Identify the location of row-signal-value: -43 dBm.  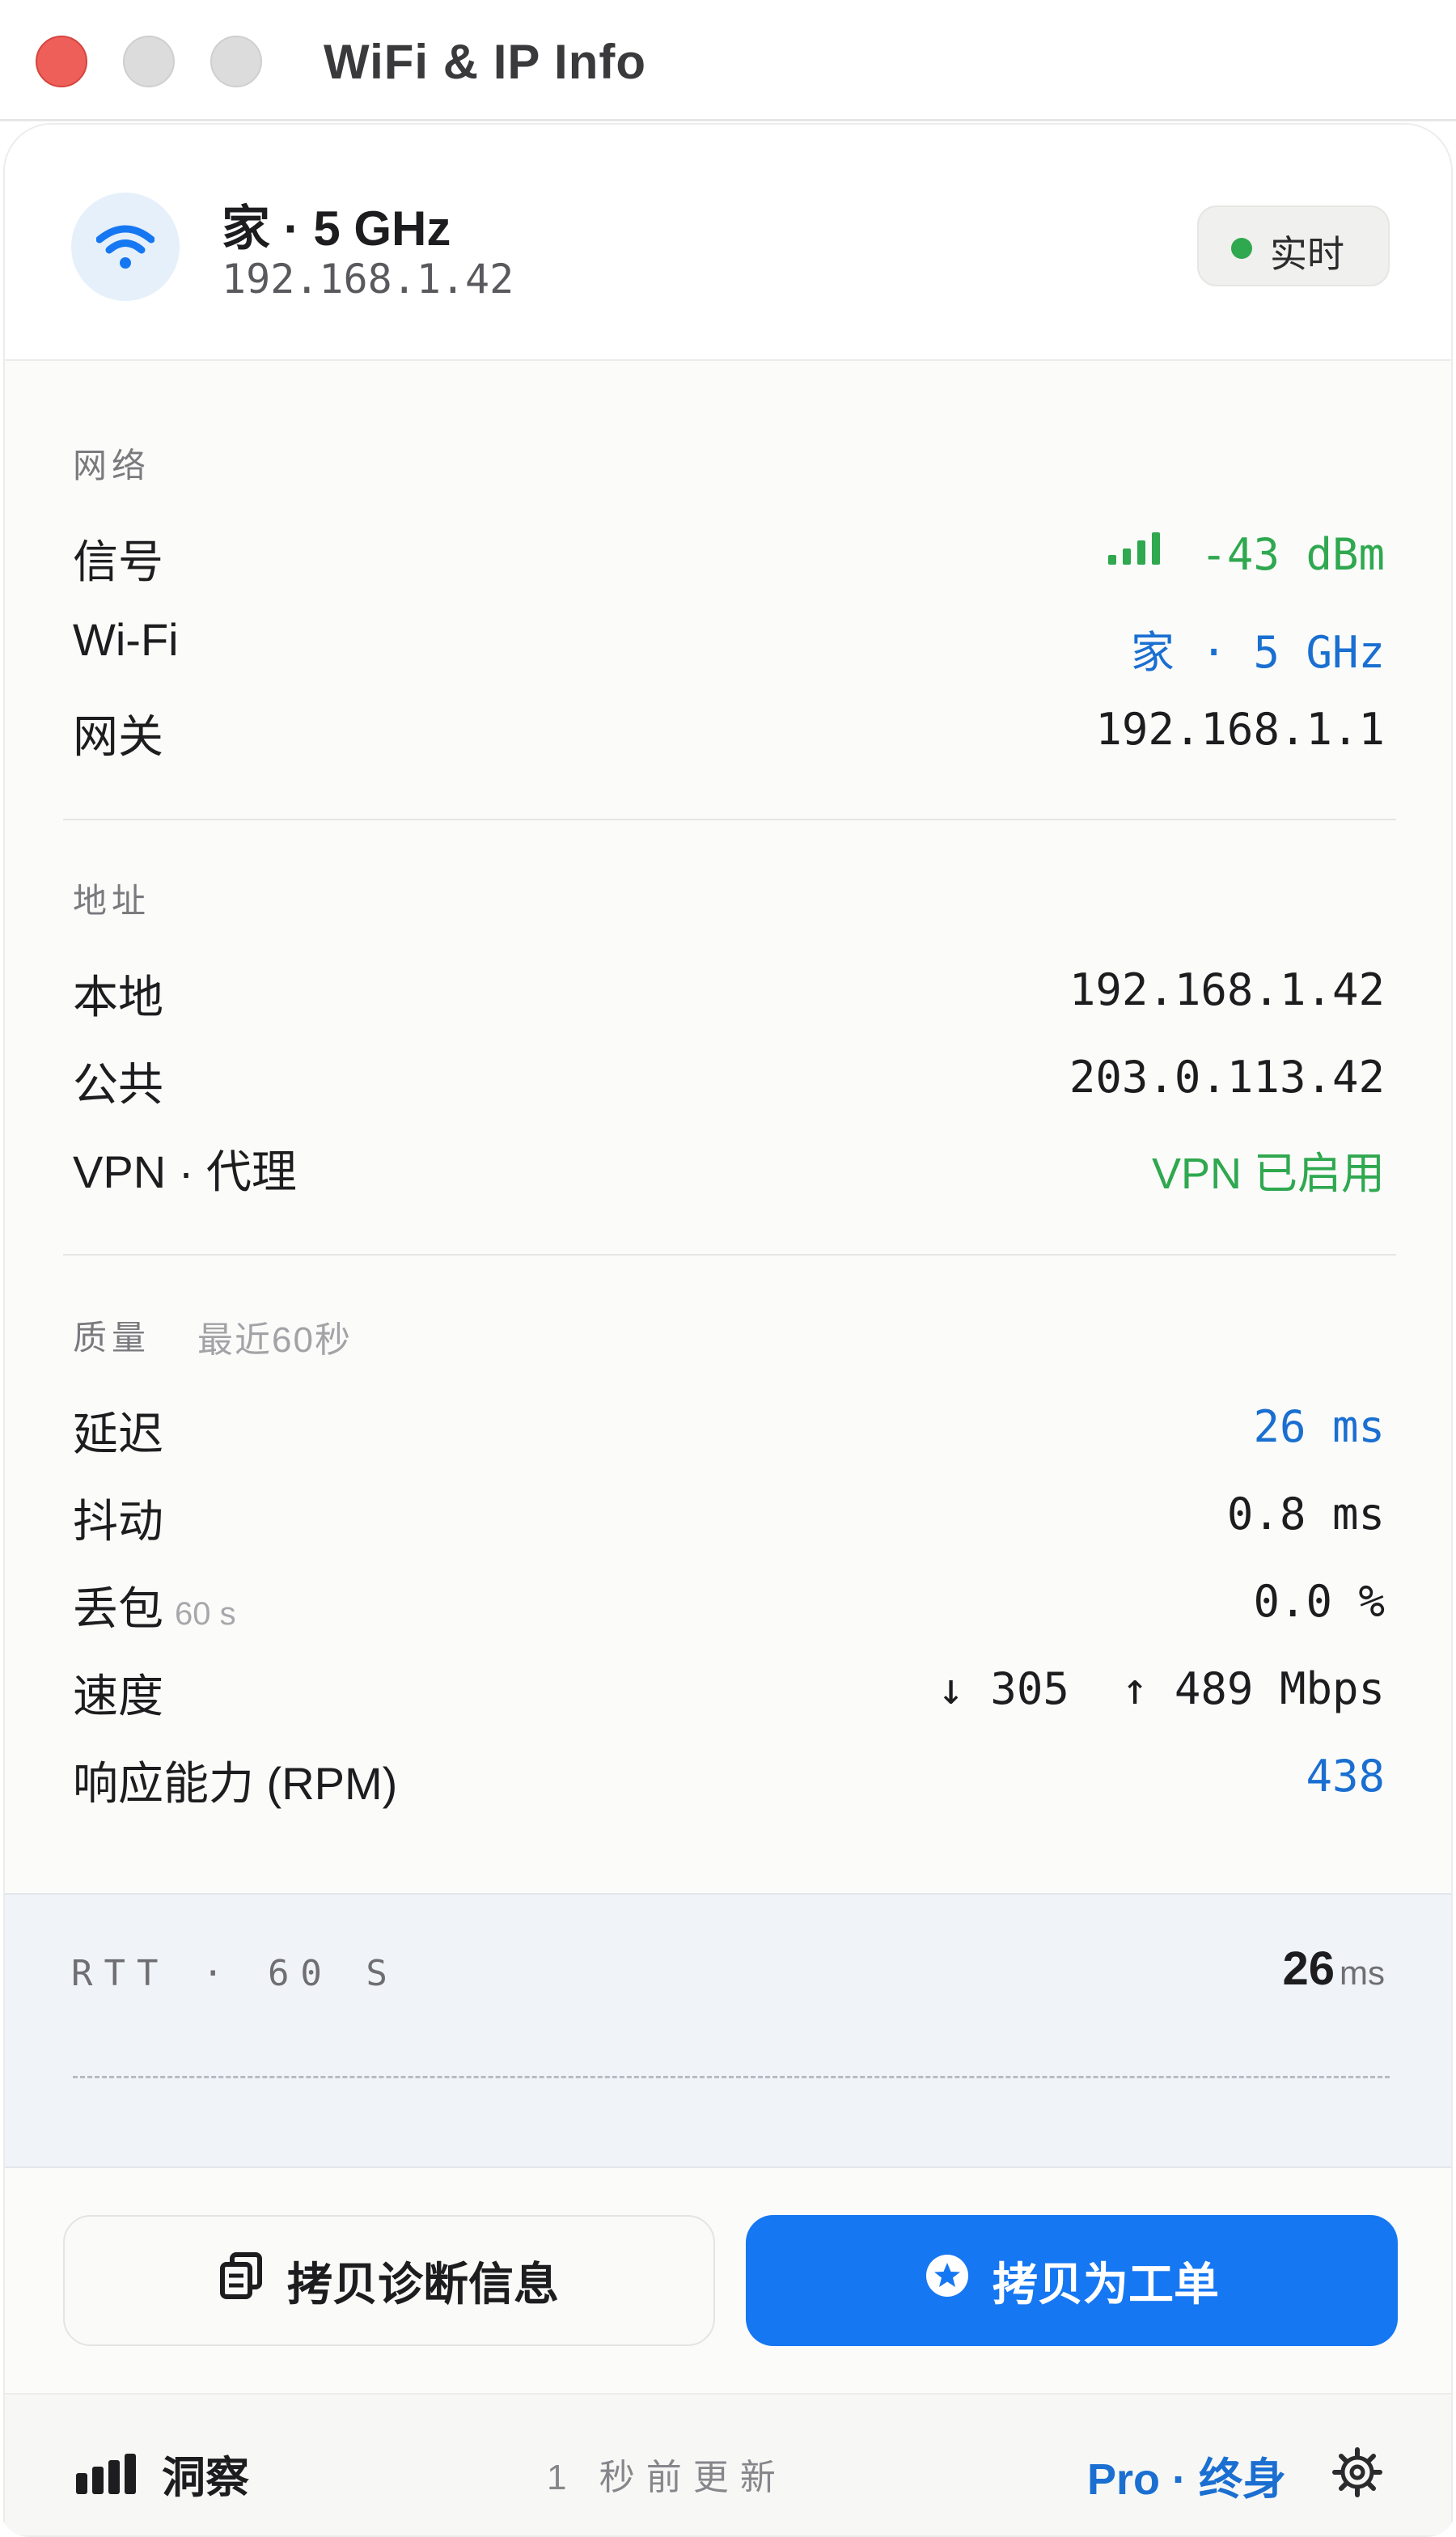
(1292, 554).